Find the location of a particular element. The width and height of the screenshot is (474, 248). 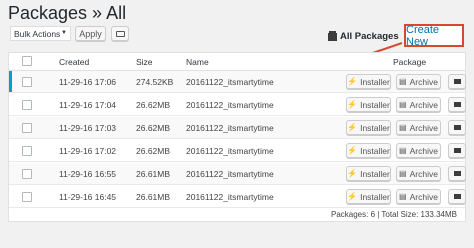

column-package: Package is located at coordinates (410, 62).